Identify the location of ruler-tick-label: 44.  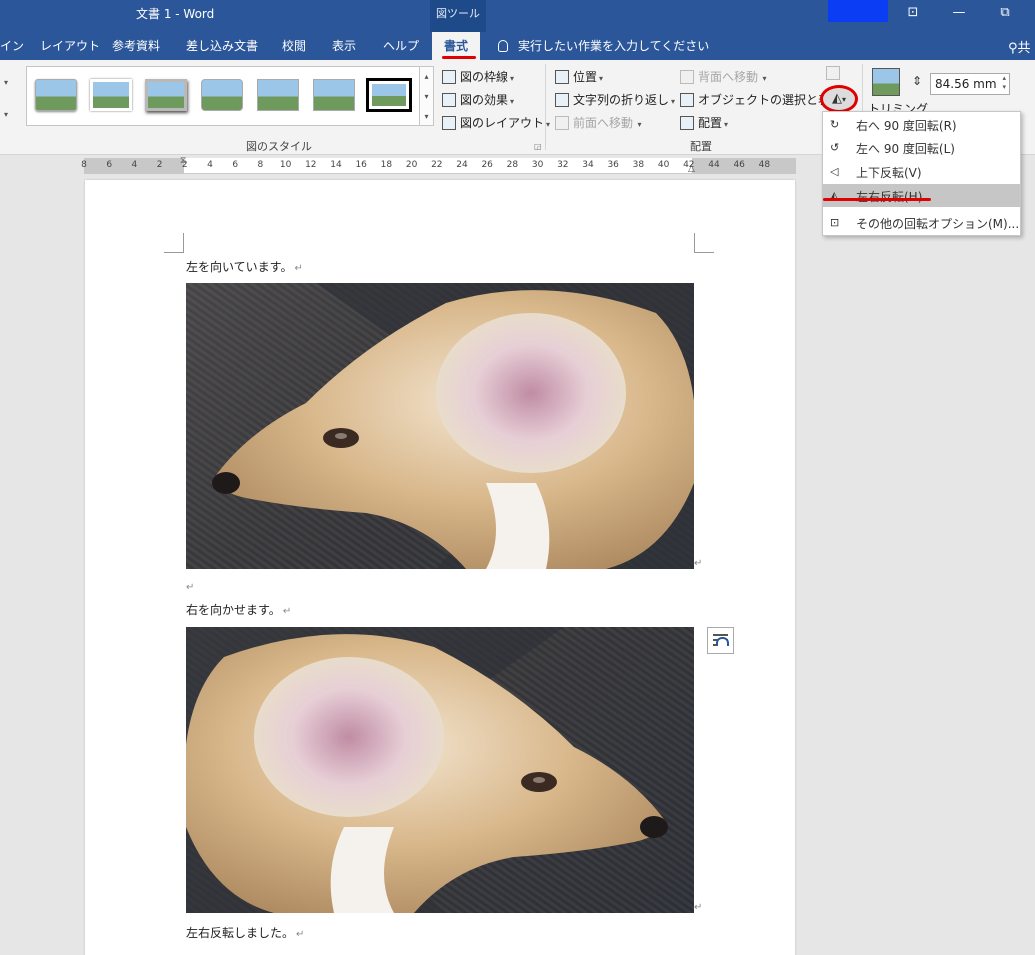
(714, 165).